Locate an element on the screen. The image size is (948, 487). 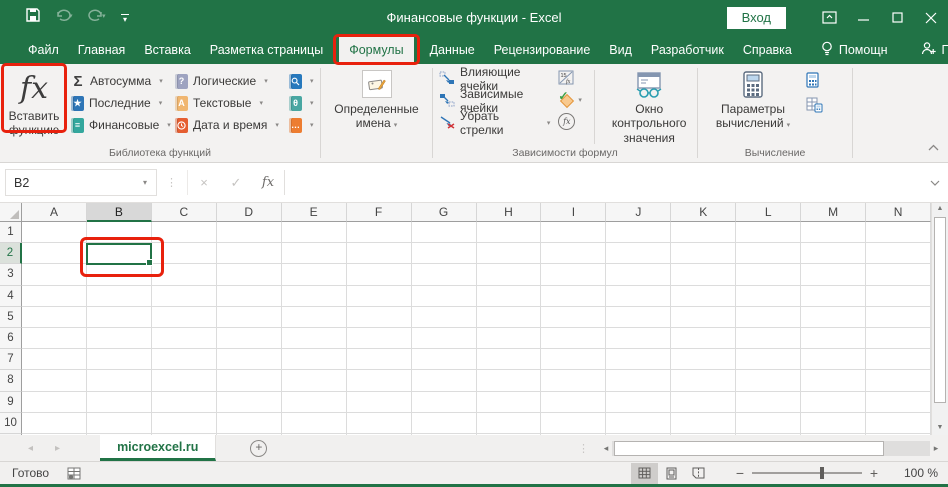
calculate-now-button is located at coordinates (812, 79).